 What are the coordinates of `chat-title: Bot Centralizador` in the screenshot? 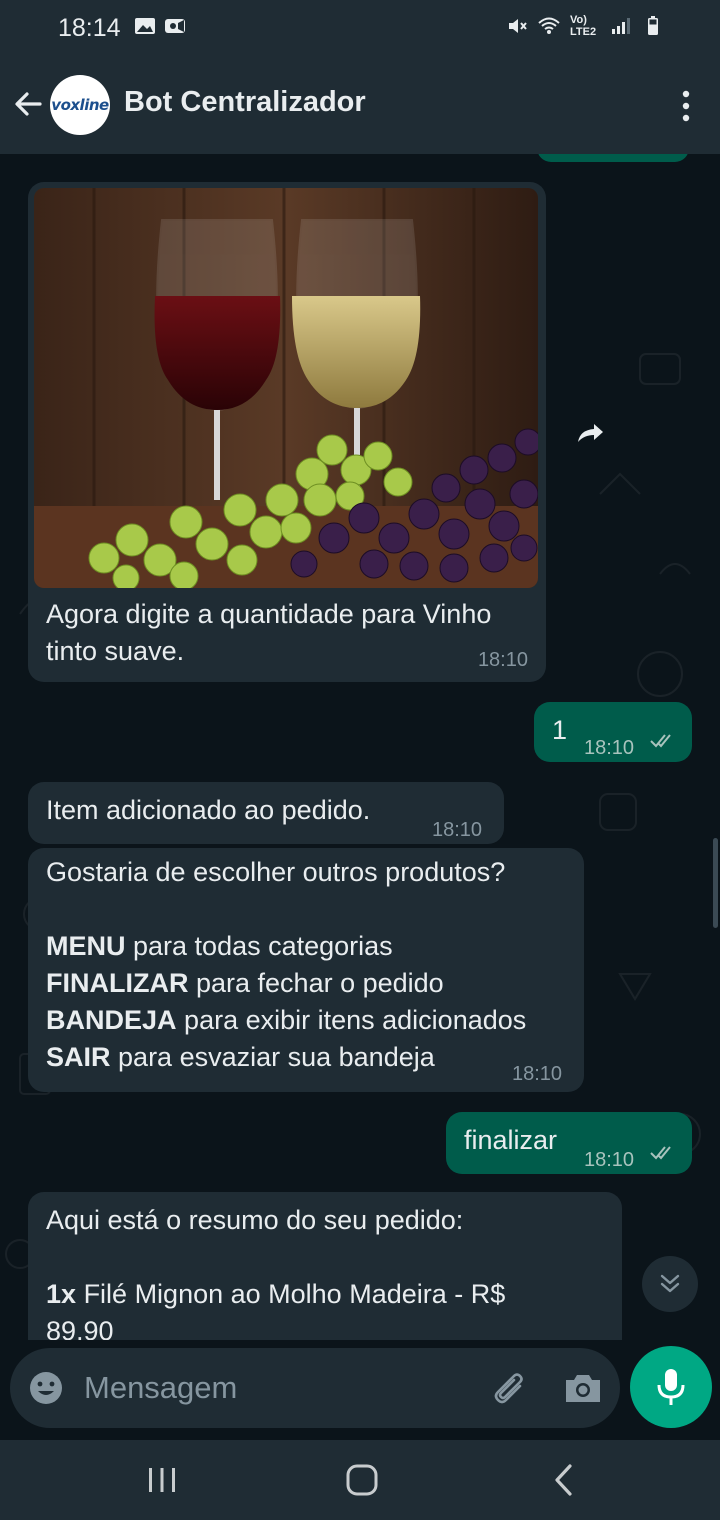 It's located at (245, 102).